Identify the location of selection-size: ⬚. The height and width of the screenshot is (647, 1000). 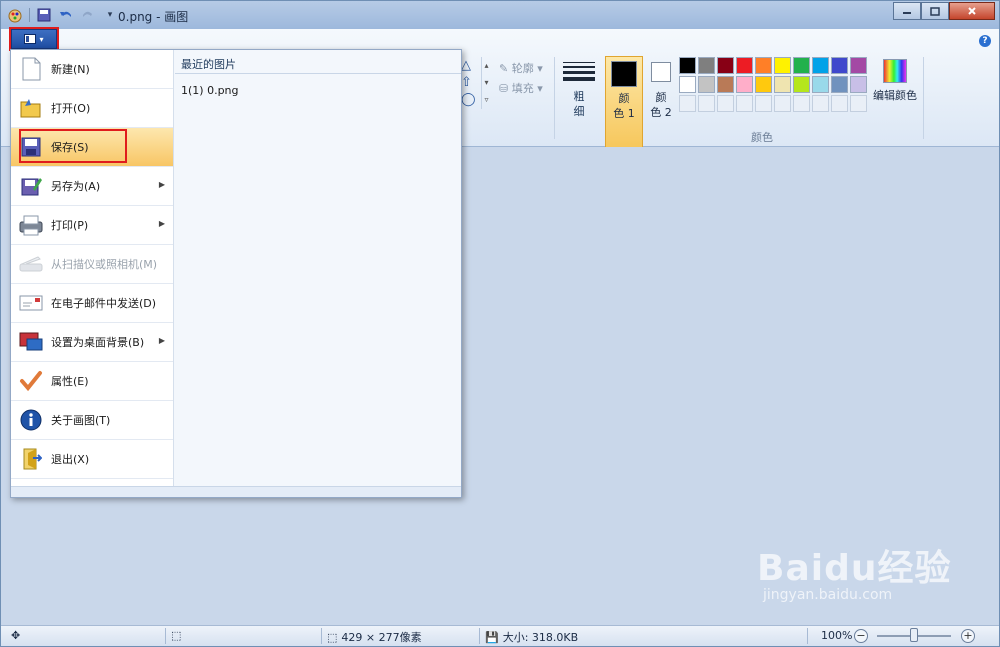
(176, 635).